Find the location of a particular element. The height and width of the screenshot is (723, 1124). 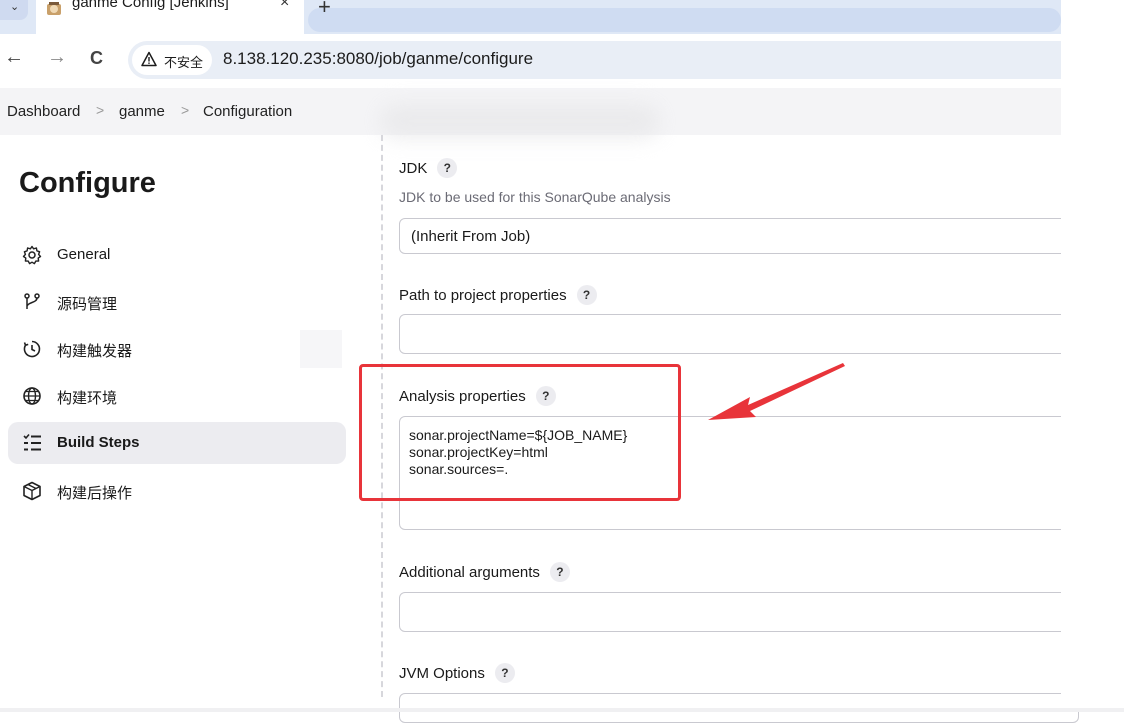

list-icon is located at coordinates (32, 442).